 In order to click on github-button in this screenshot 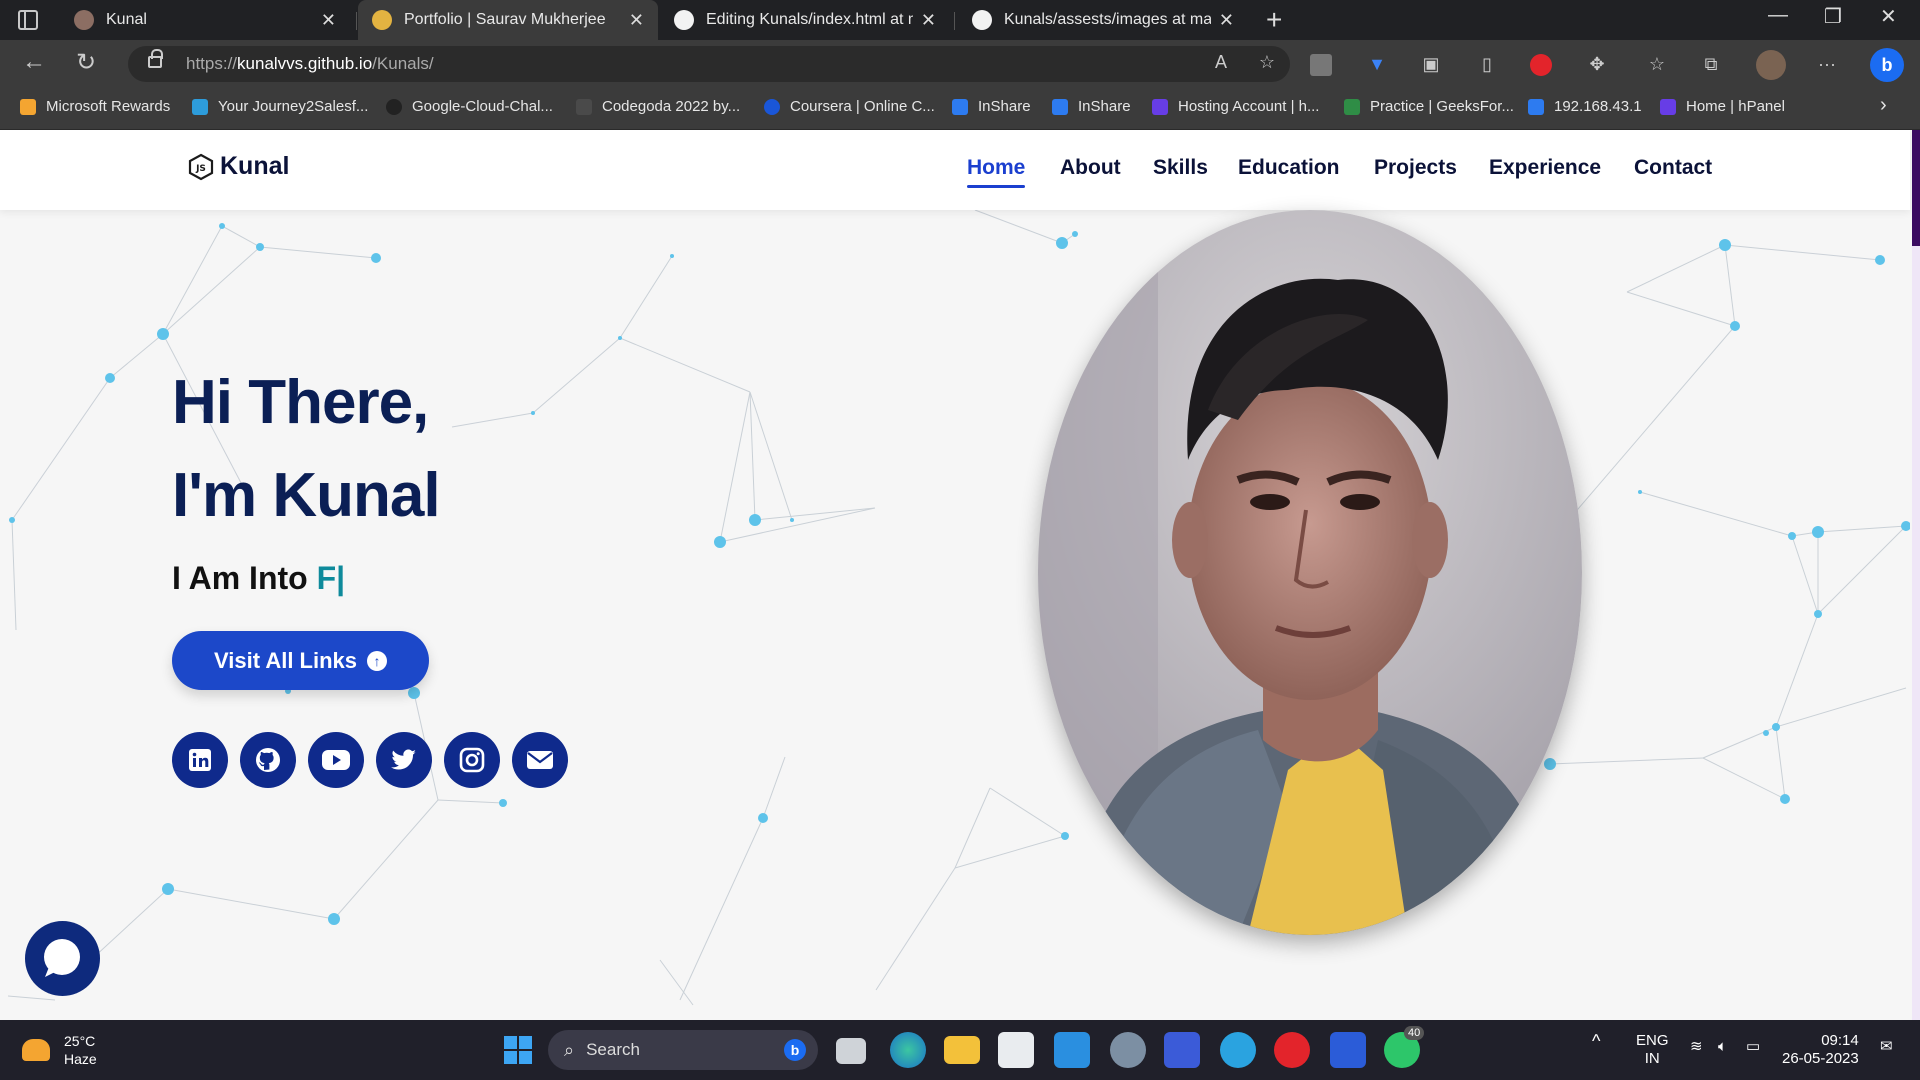, I will do `click(268, 760)`.